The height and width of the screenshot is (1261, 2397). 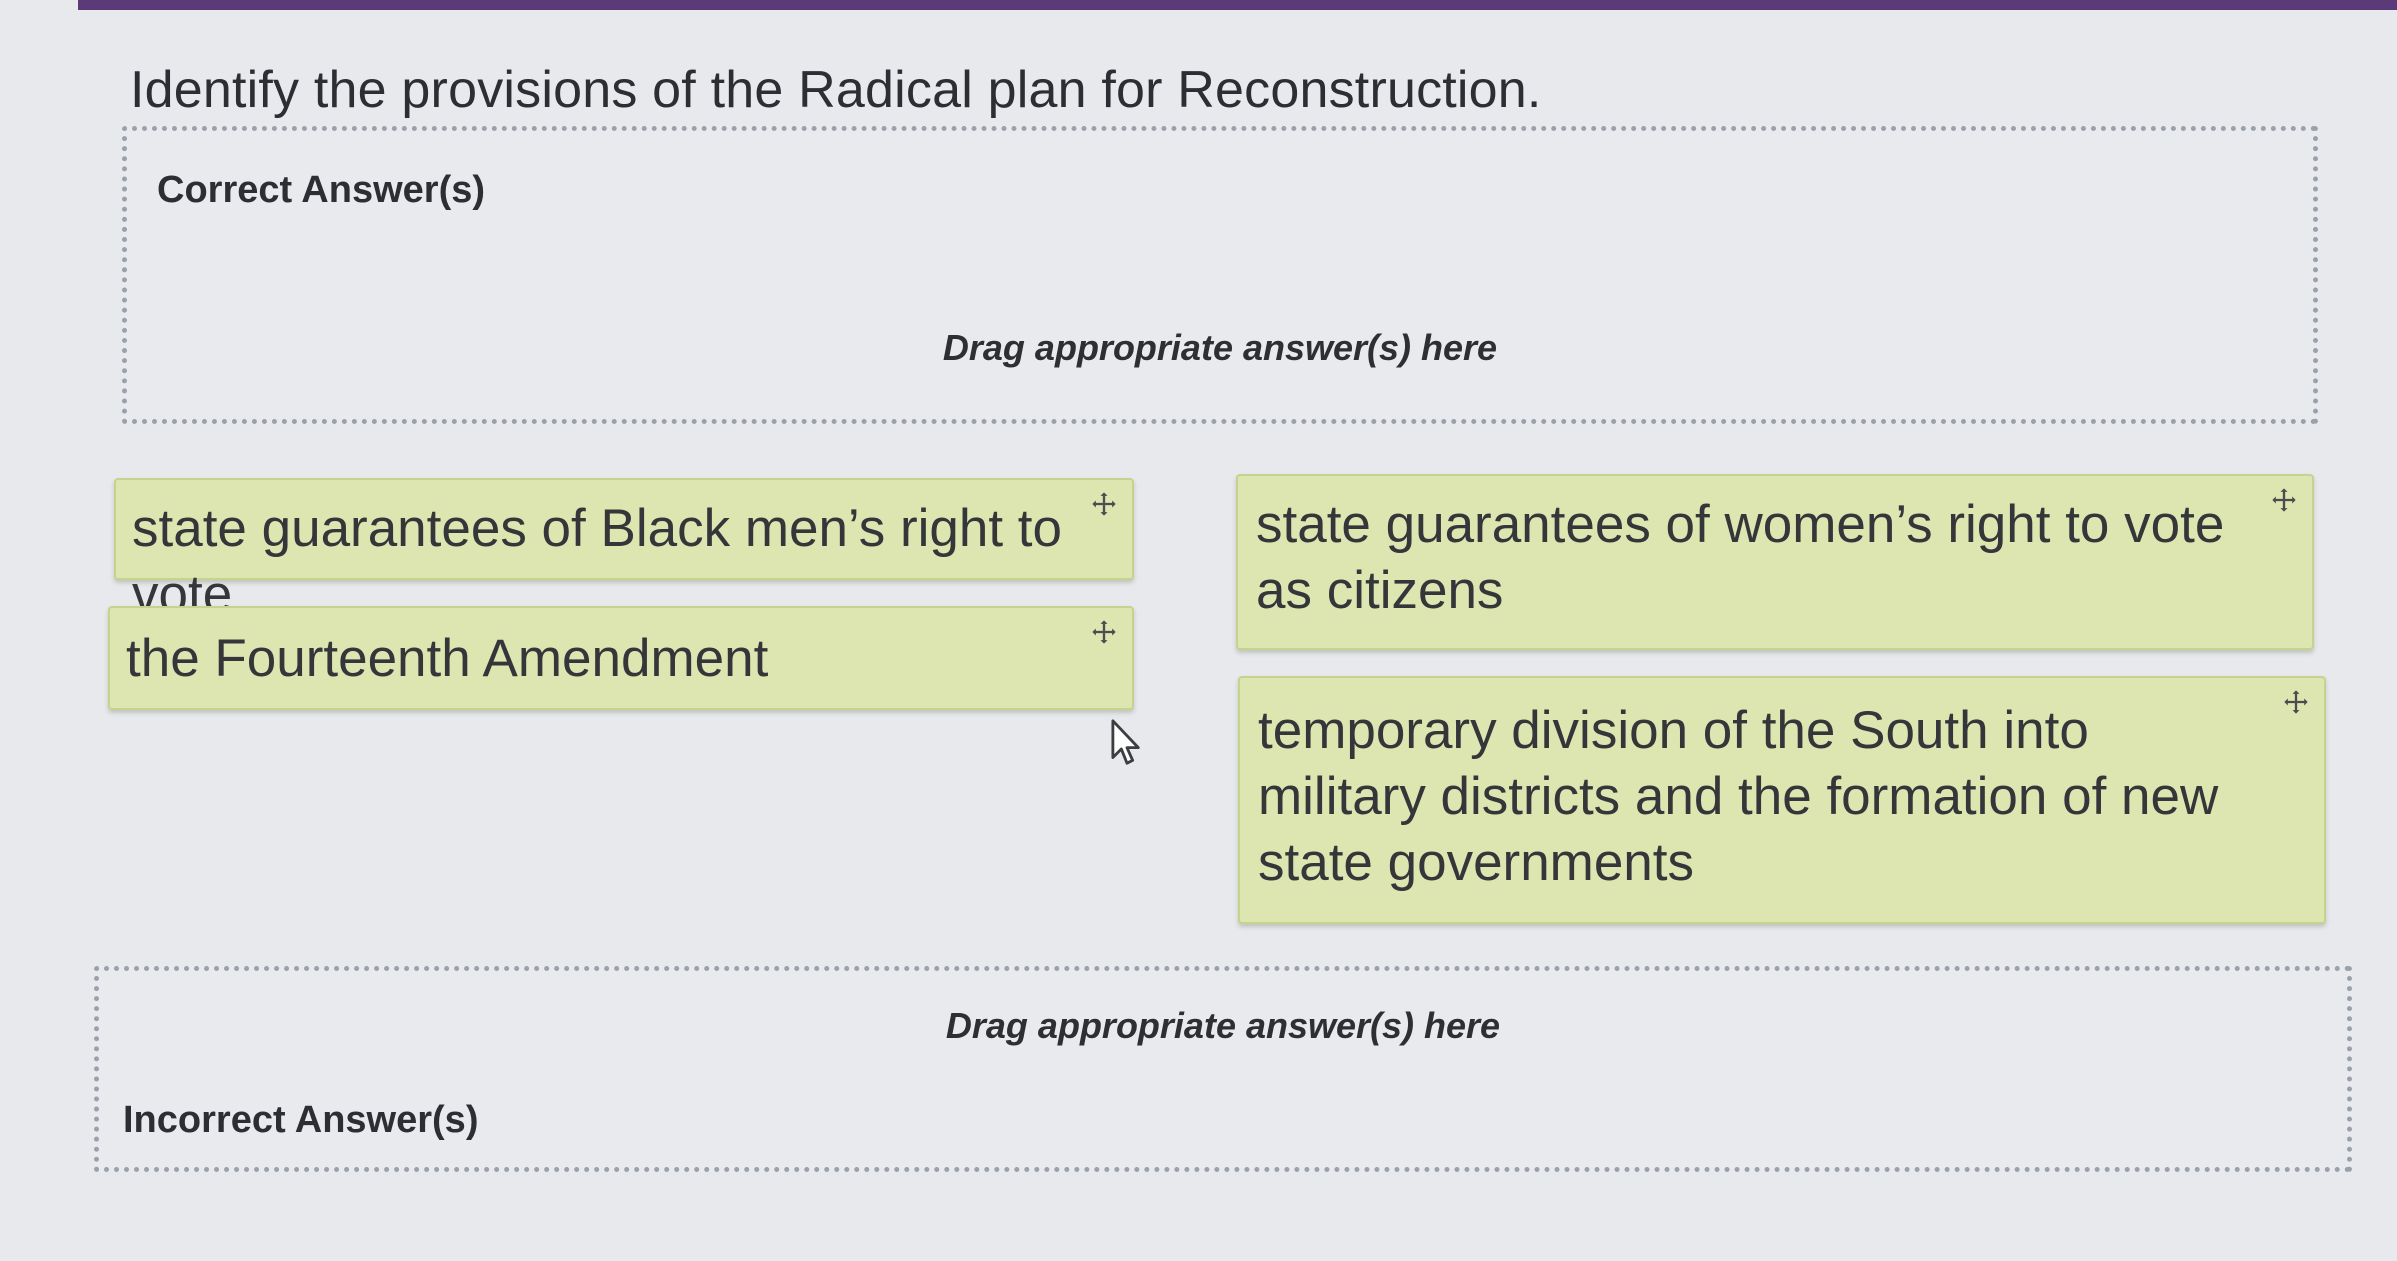 I want to click on incorrect-answers-hint: Drag appropriate answer(s) here, so click(x=1223, y=1025).